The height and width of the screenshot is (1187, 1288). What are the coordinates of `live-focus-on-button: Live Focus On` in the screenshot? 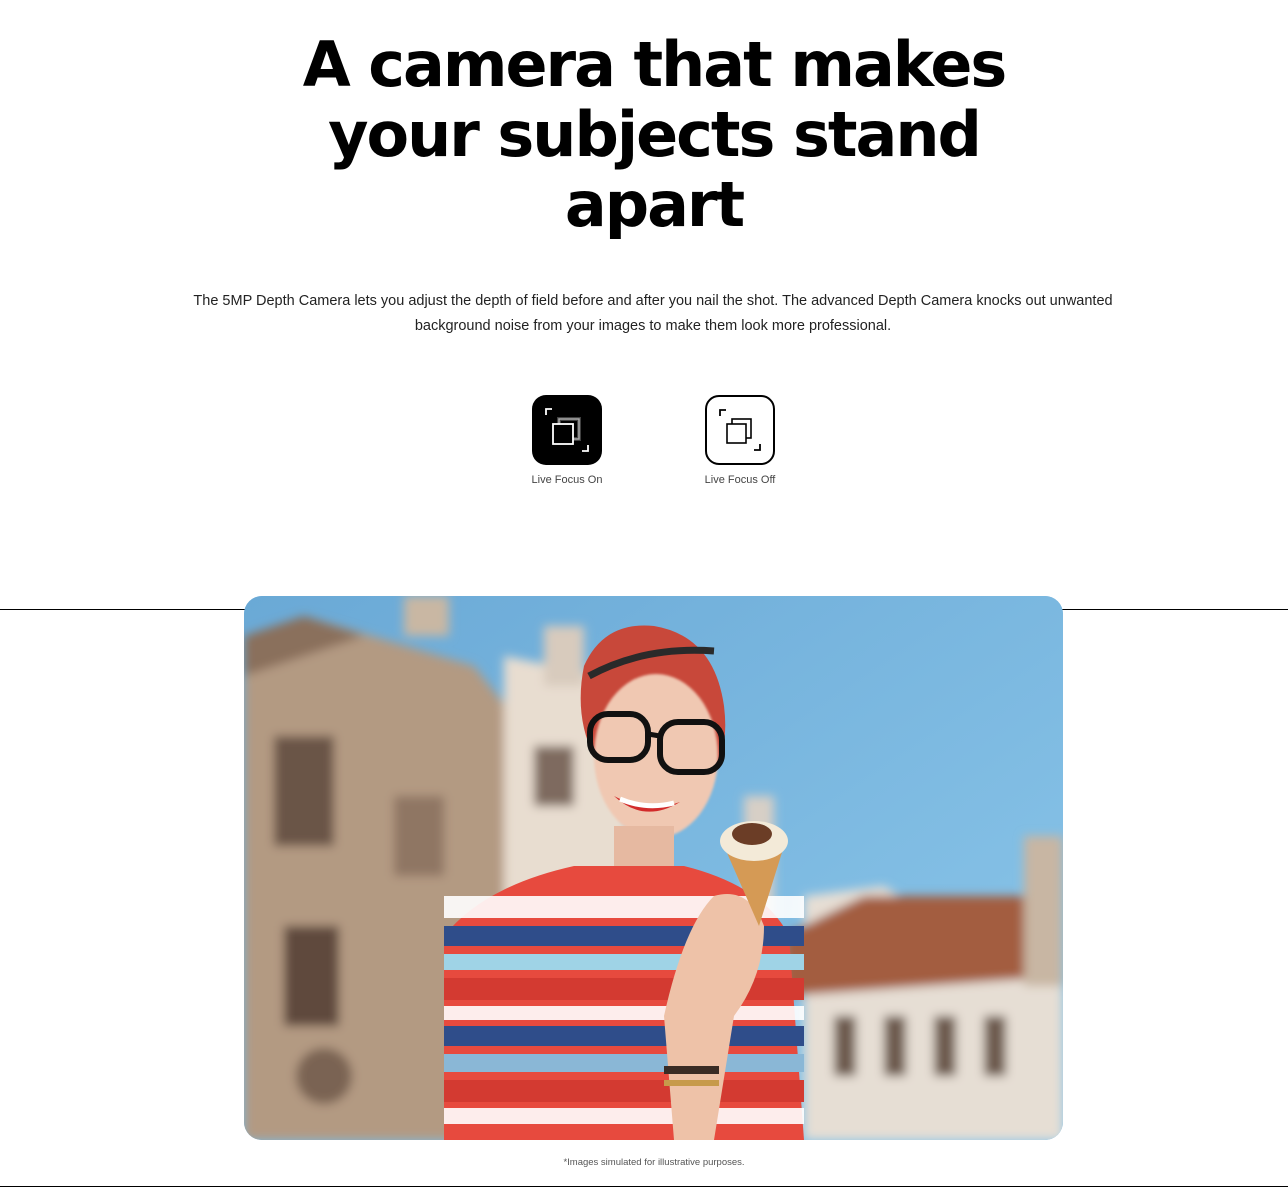 It's located at (567, 440).